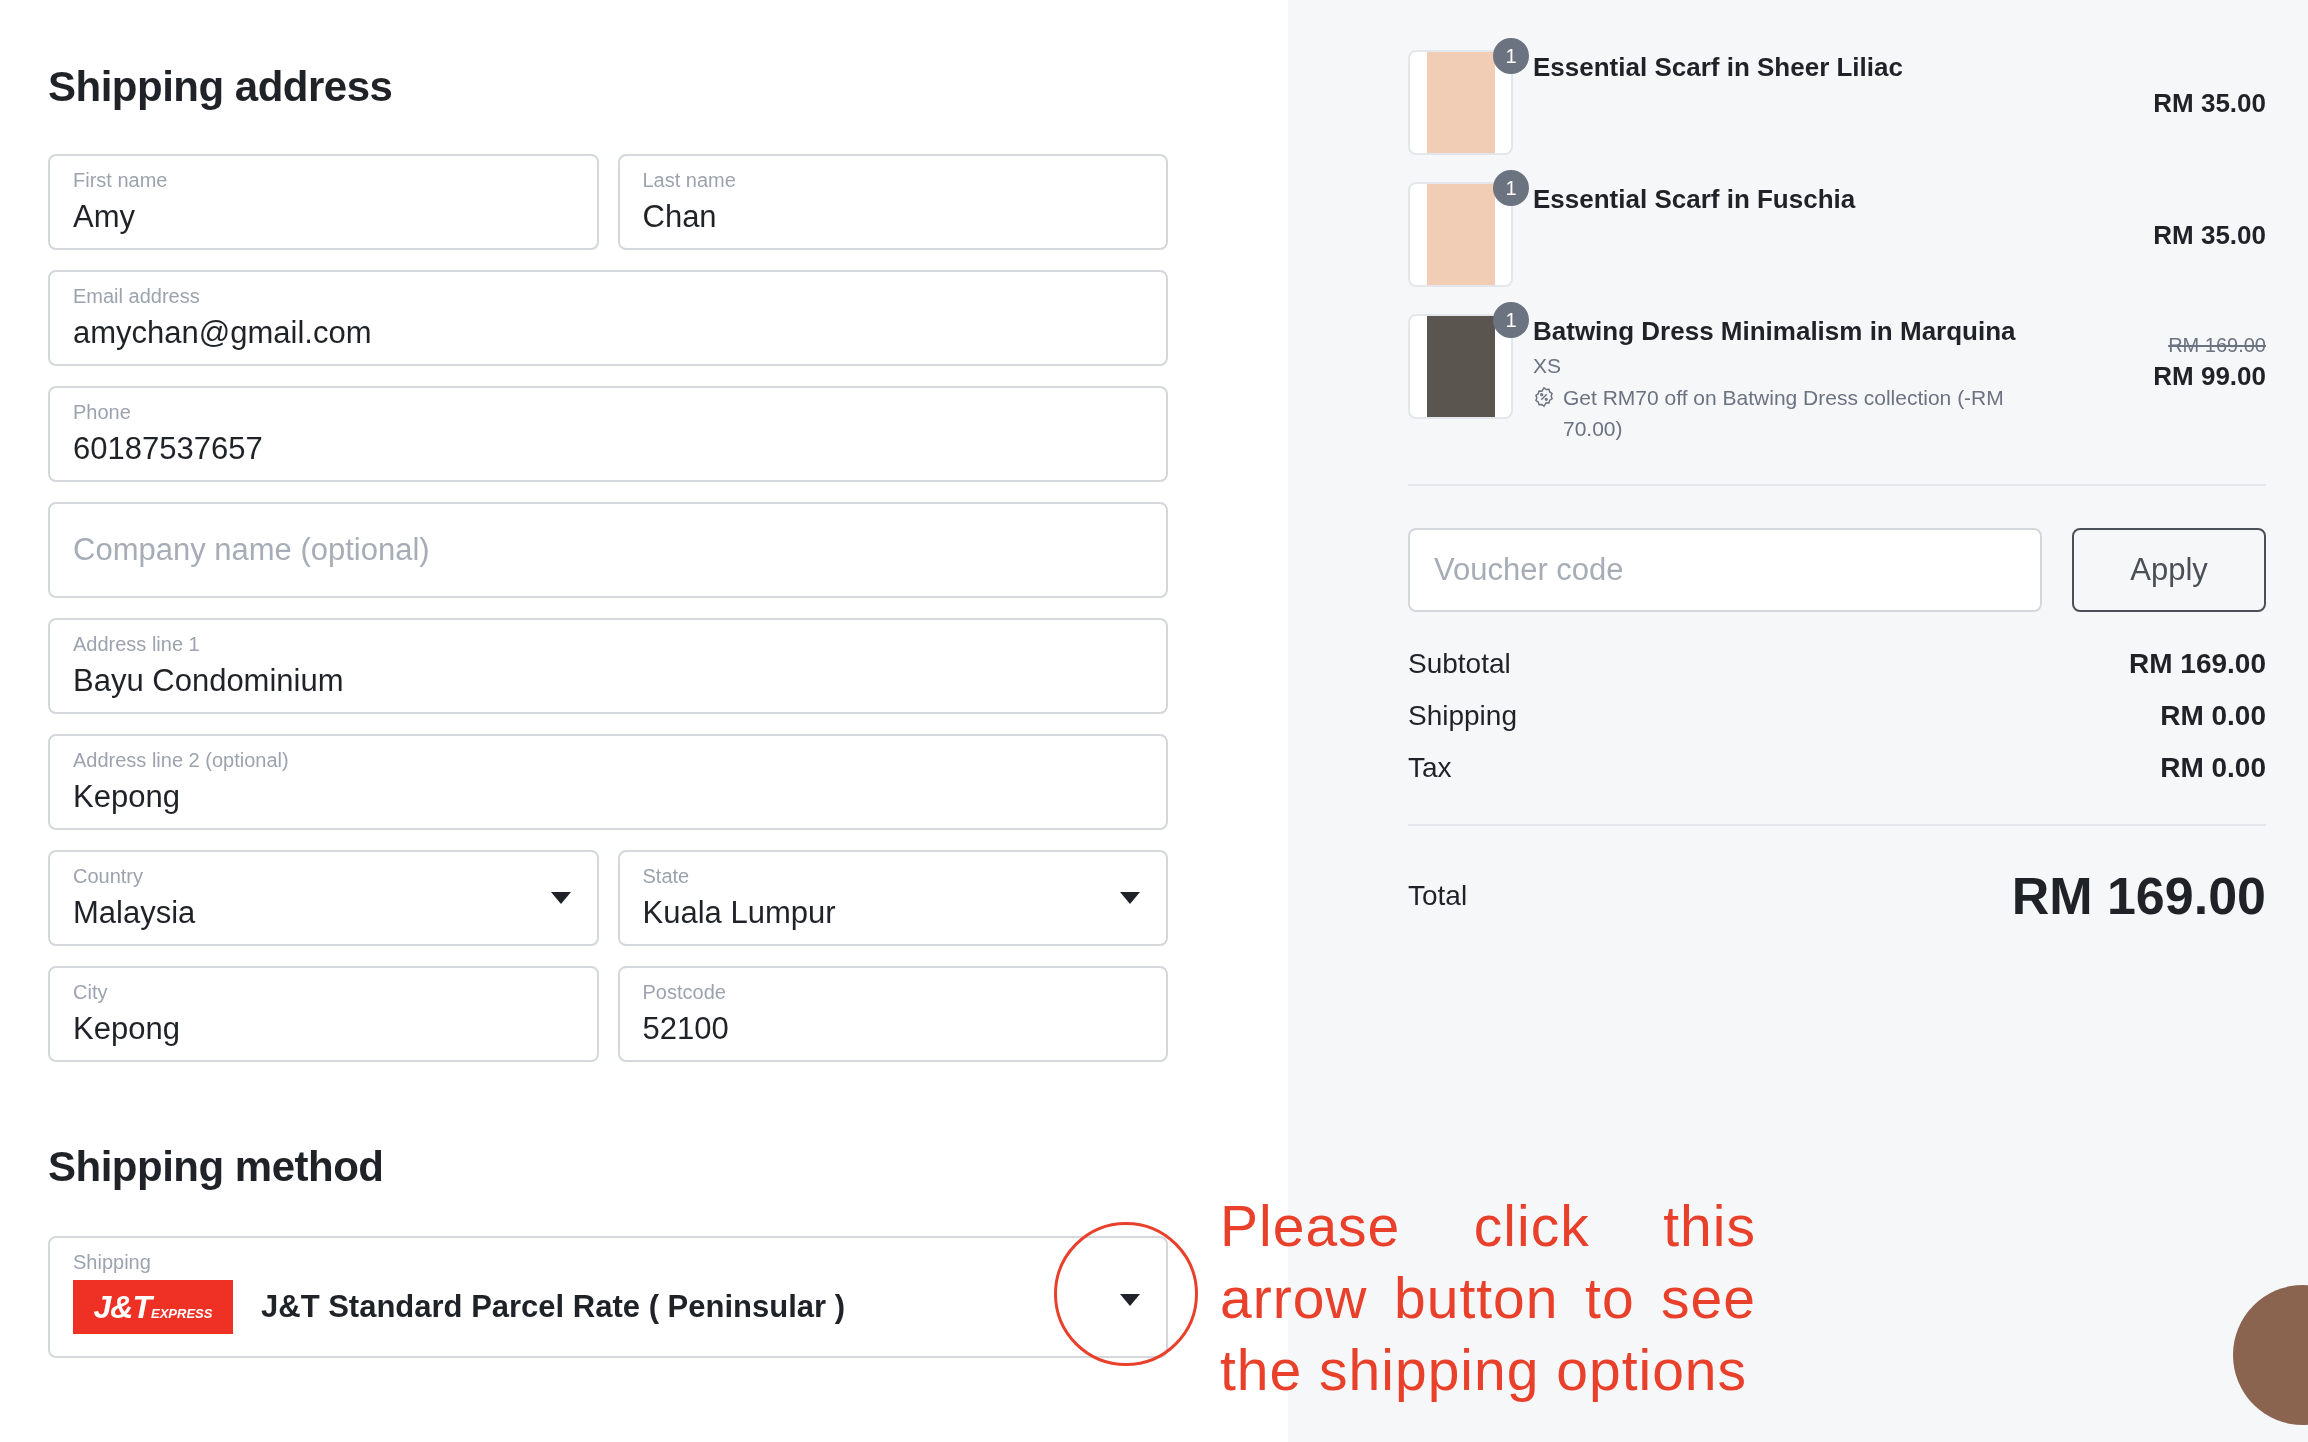 This screenshot has height=1442, width=2308. What do you see at coordinates (1462, 716) in the screenshot?
I see `summary-label: Shipping` at bounding box center [1462, 716].